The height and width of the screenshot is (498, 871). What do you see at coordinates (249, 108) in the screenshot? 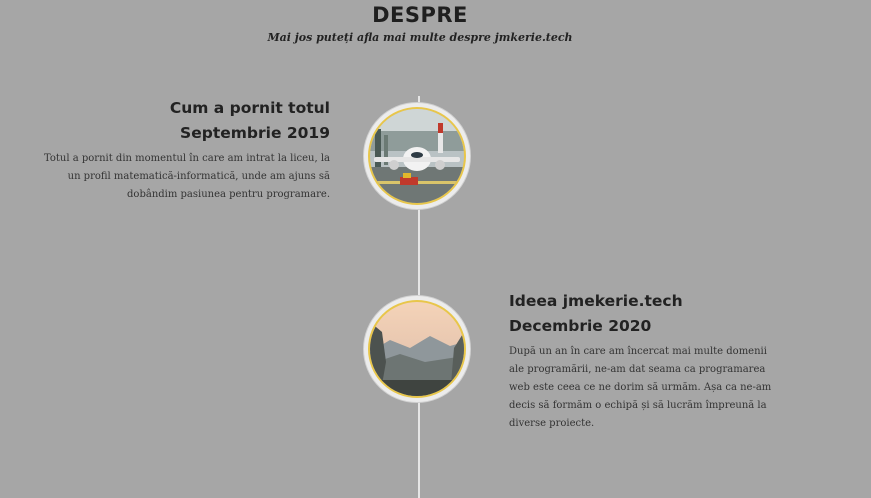
I see `timeline-item-title: Cum a pornit totul` at bounding box center [249, 108].